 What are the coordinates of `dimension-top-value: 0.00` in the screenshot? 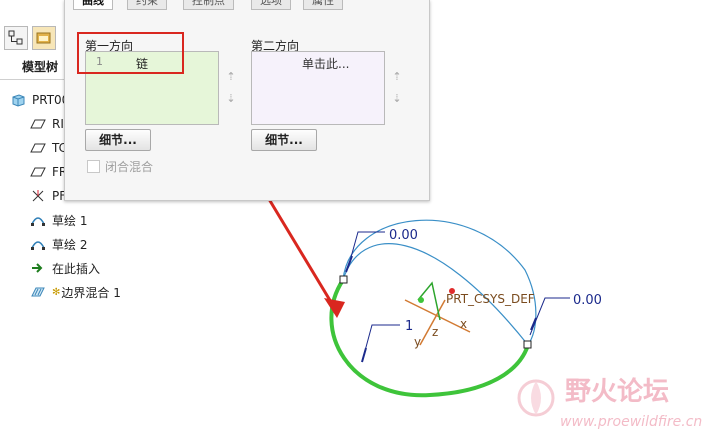 It's located at (403, 235).